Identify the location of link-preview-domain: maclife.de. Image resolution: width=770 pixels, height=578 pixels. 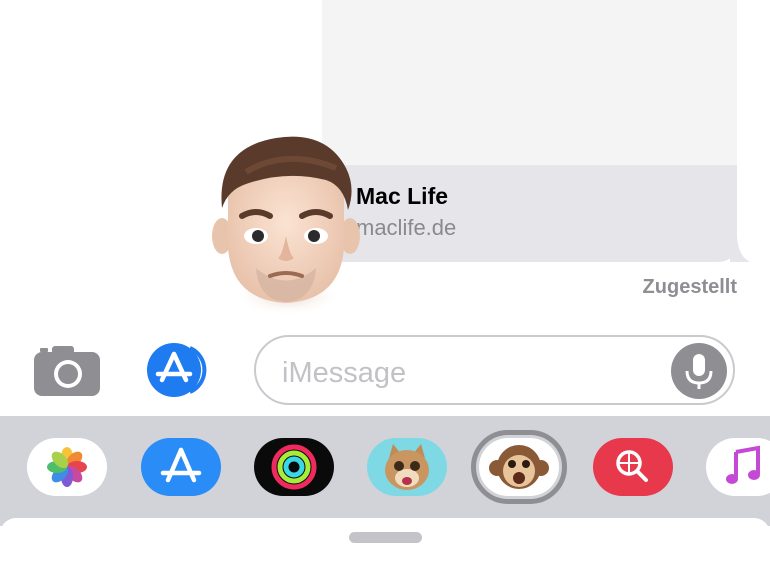
(406, 228).